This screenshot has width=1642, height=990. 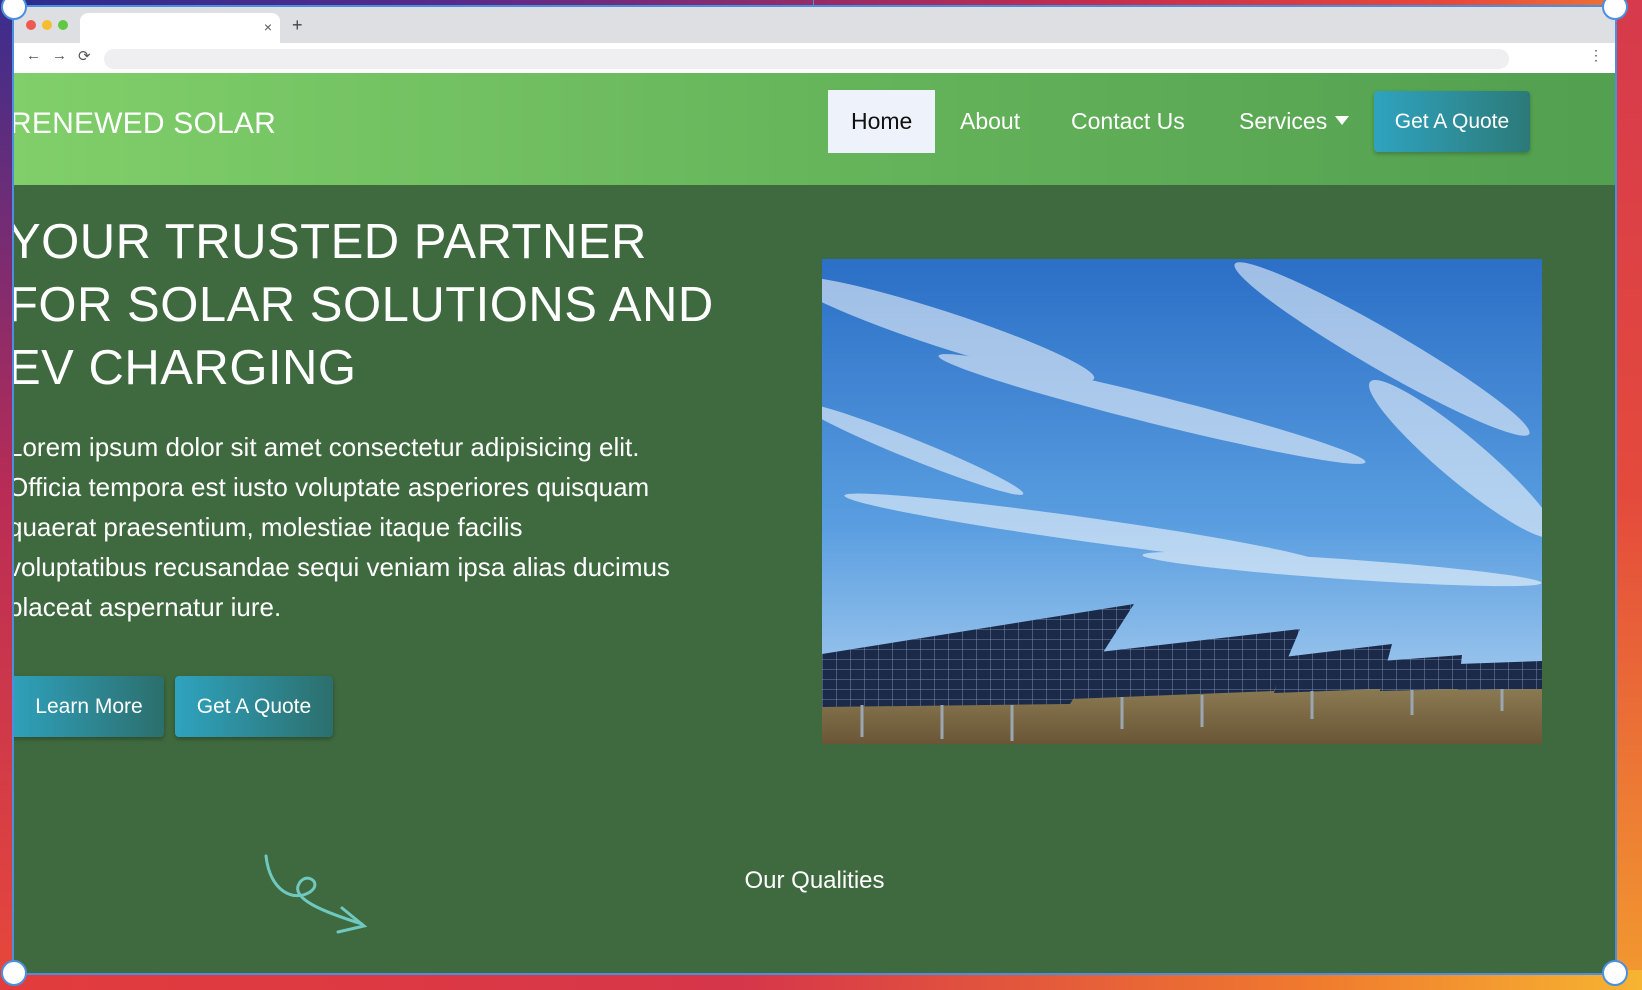 I want to click on hero-title-line: EV CHARGING, so click(x=185, y=368).